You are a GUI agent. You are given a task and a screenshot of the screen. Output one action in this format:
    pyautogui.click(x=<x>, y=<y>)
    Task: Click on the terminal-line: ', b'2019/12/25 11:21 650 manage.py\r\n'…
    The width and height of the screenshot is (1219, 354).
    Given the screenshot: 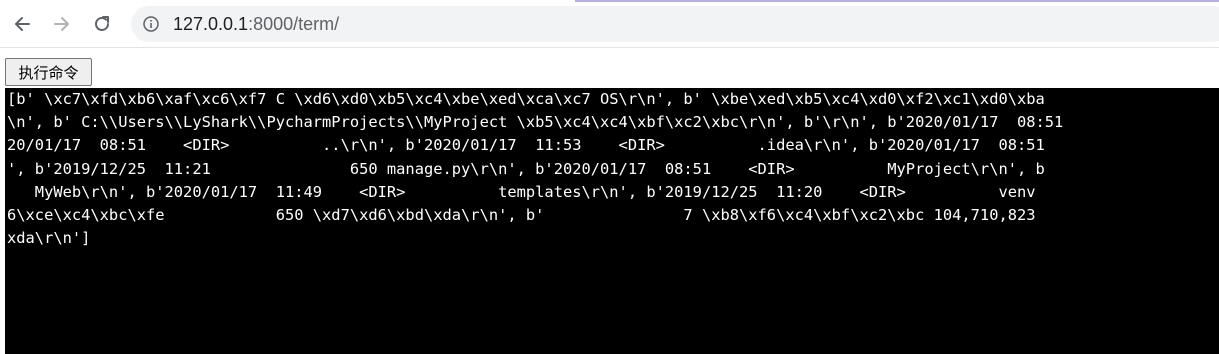 What is the action you would take?
    pyautogui.click(x=526, y=168)
    